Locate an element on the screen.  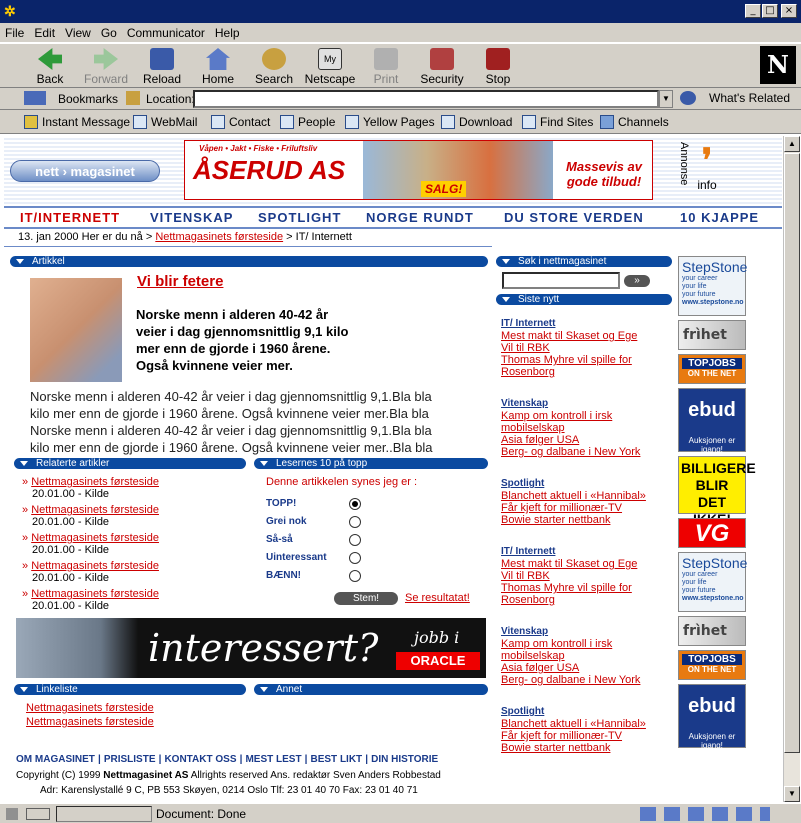
search-icon is located at coordinates (274, 59).